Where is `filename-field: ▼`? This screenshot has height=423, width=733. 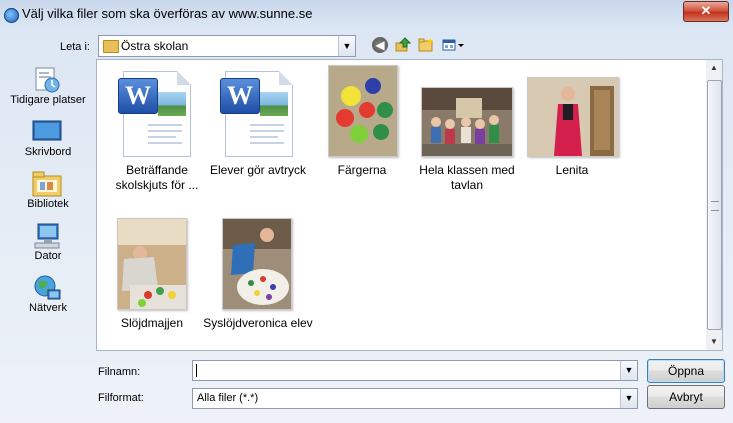
filename-field: ▼ is located at coordinates (415, 370).